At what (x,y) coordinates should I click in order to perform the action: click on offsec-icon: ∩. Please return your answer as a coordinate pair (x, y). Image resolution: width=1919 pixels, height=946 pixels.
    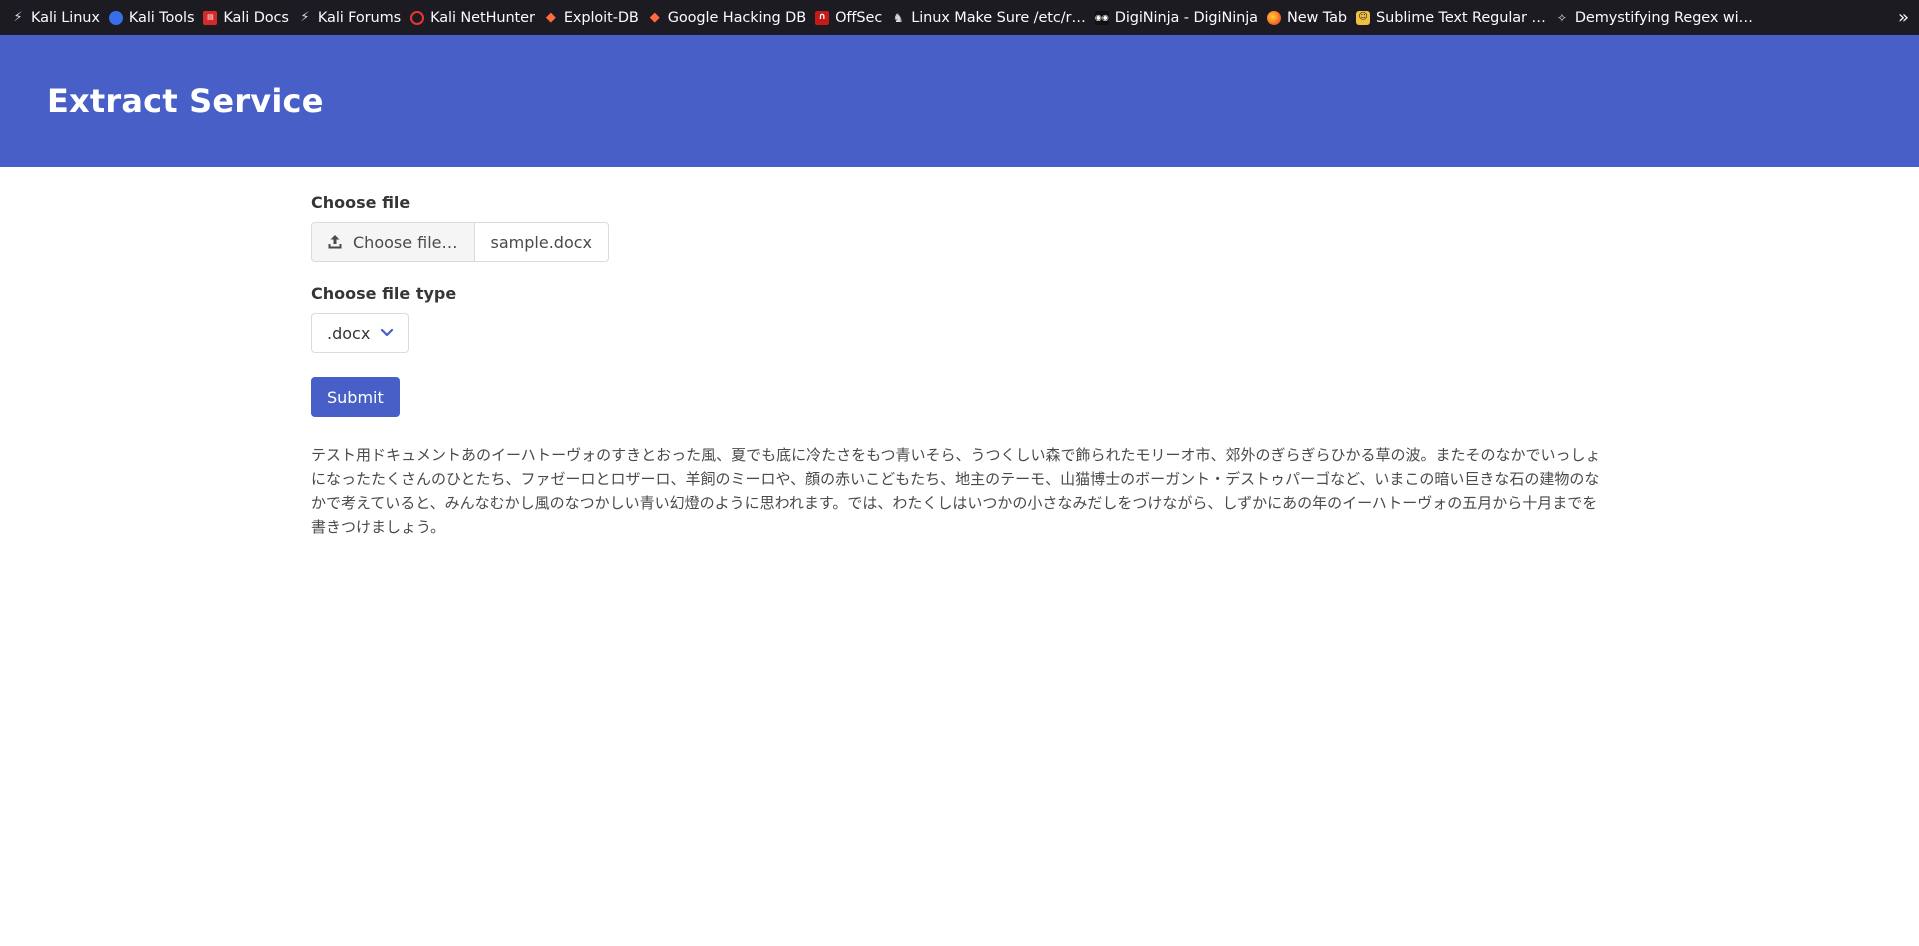
    Looking at the image, I should click on (822, 17).